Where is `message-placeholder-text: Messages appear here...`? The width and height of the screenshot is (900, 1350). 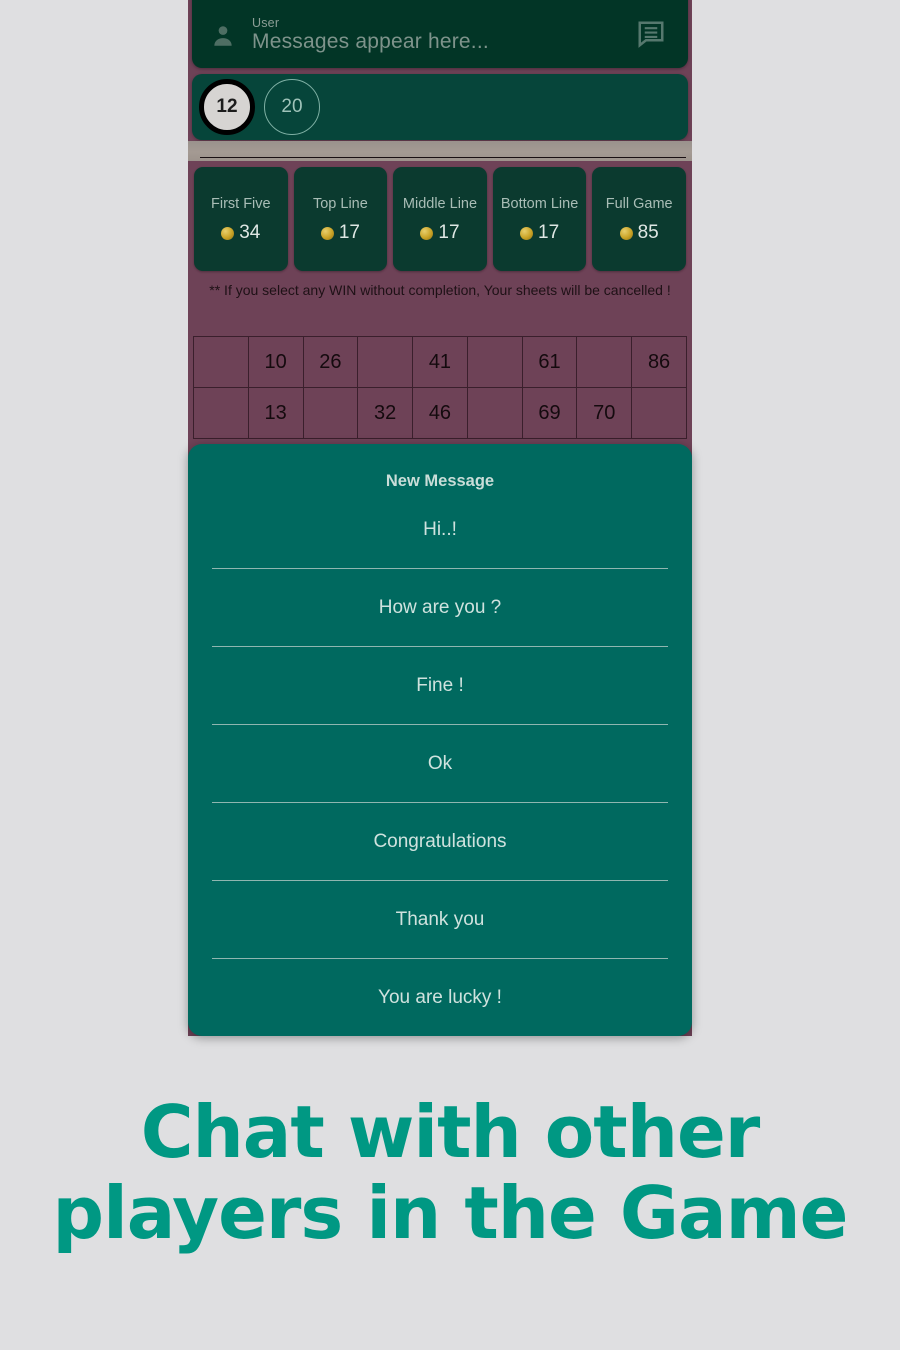
message-placeholder-text: Messages appear here... is located at coordinates (370, 41).